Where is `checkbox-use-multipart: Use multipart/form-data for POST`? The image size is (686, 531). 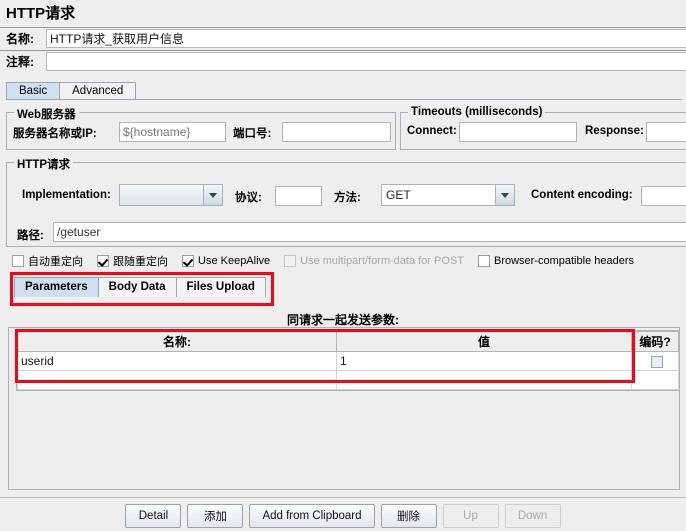
checkbox-use-multipart: Use multipart/form-data for POST is located at coordinates (374, 261).